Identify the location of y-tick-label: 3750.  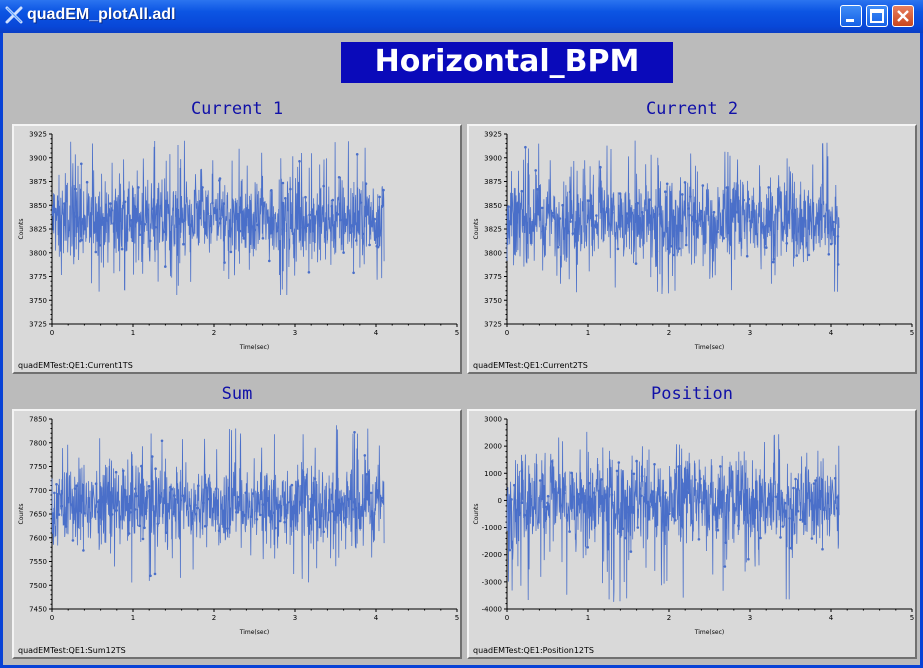
(38, 301).